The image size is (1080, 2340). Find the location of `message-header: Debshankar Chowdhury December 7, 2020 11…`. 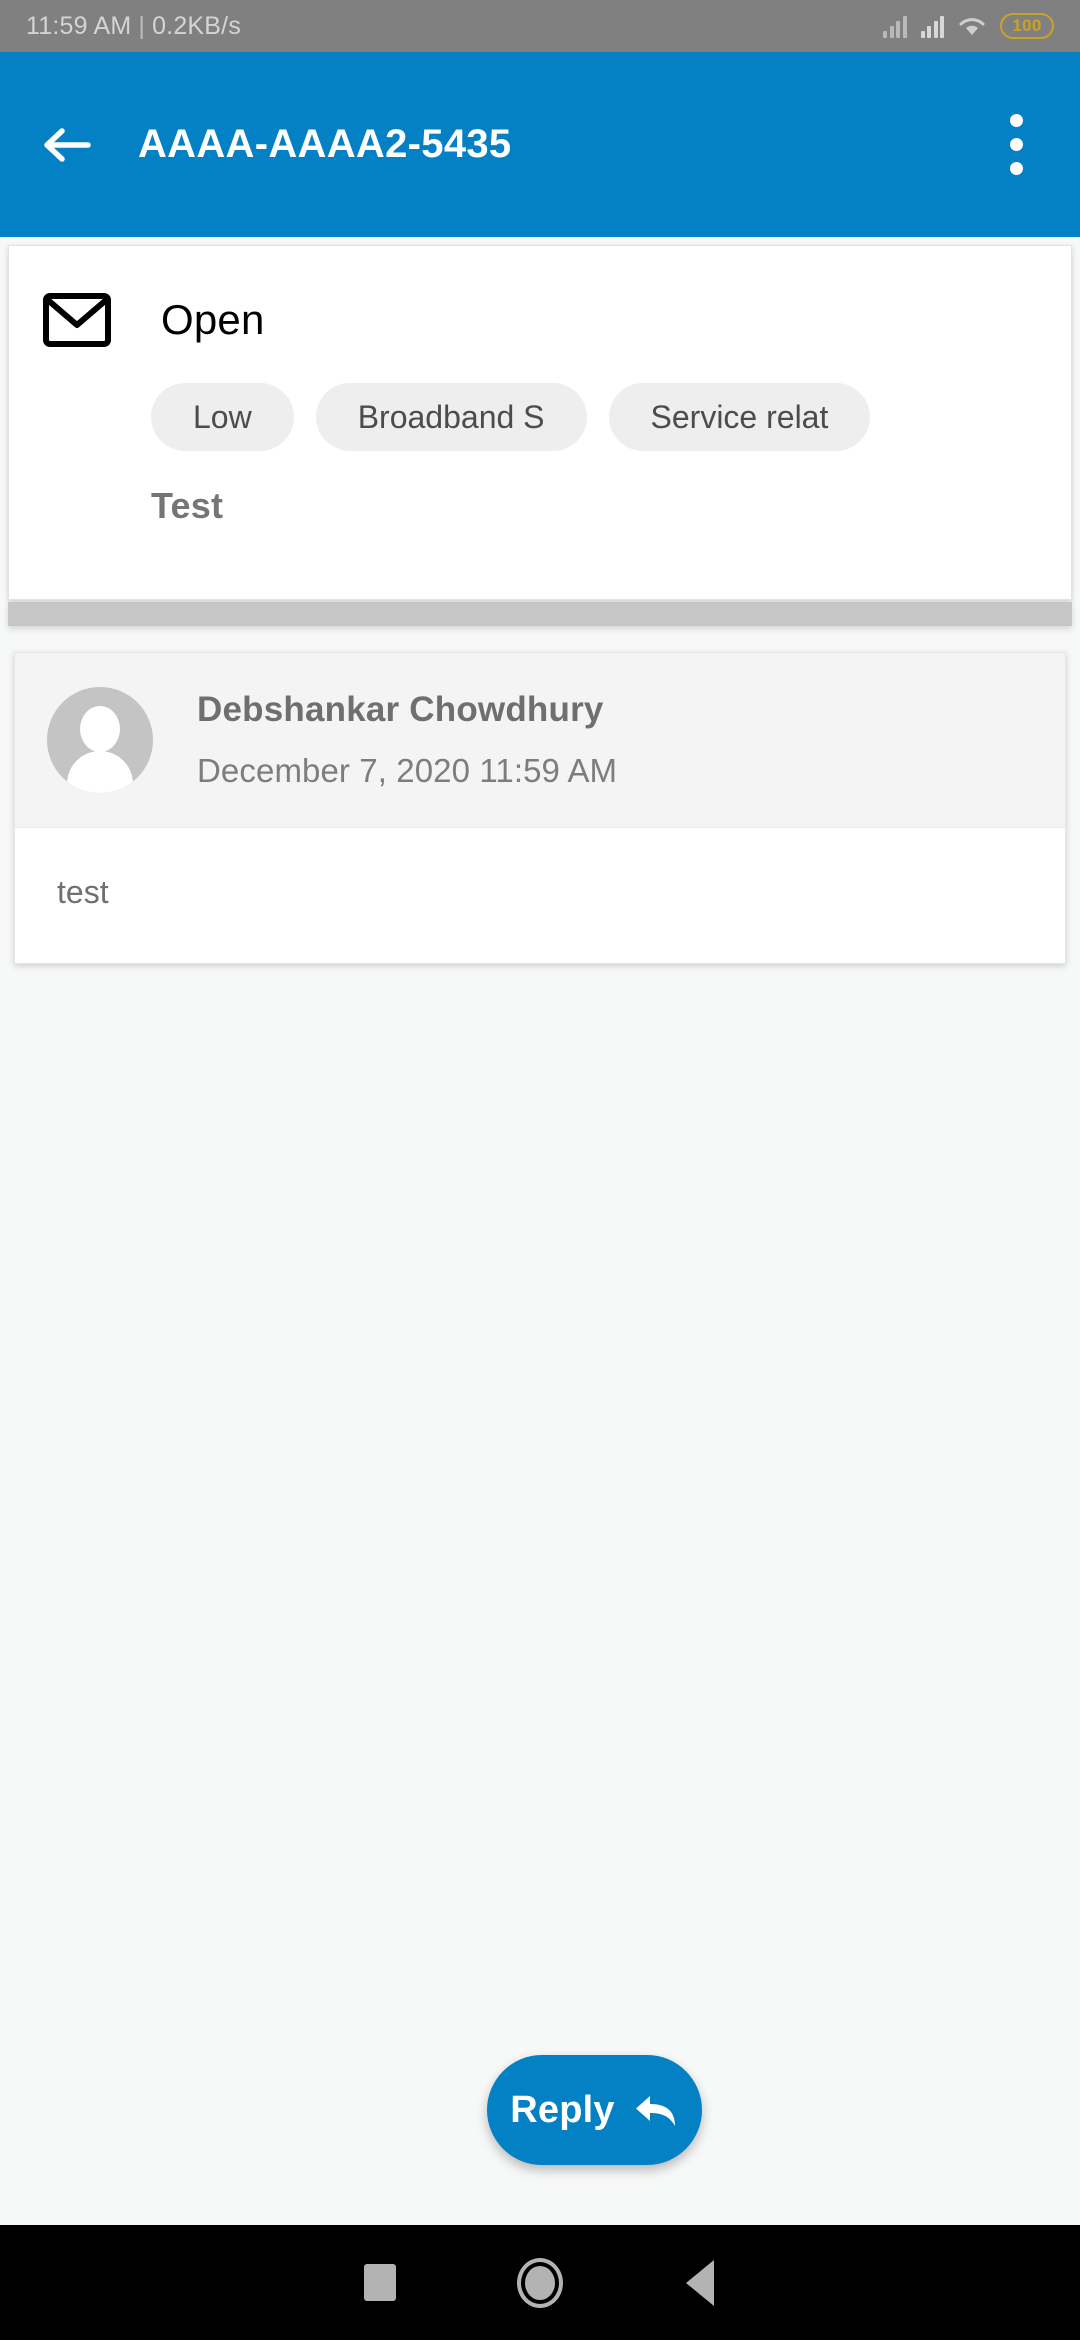

message-header: Debshankar Chowdhury December 7, 2020 11… is located at coordinates (540, 740).